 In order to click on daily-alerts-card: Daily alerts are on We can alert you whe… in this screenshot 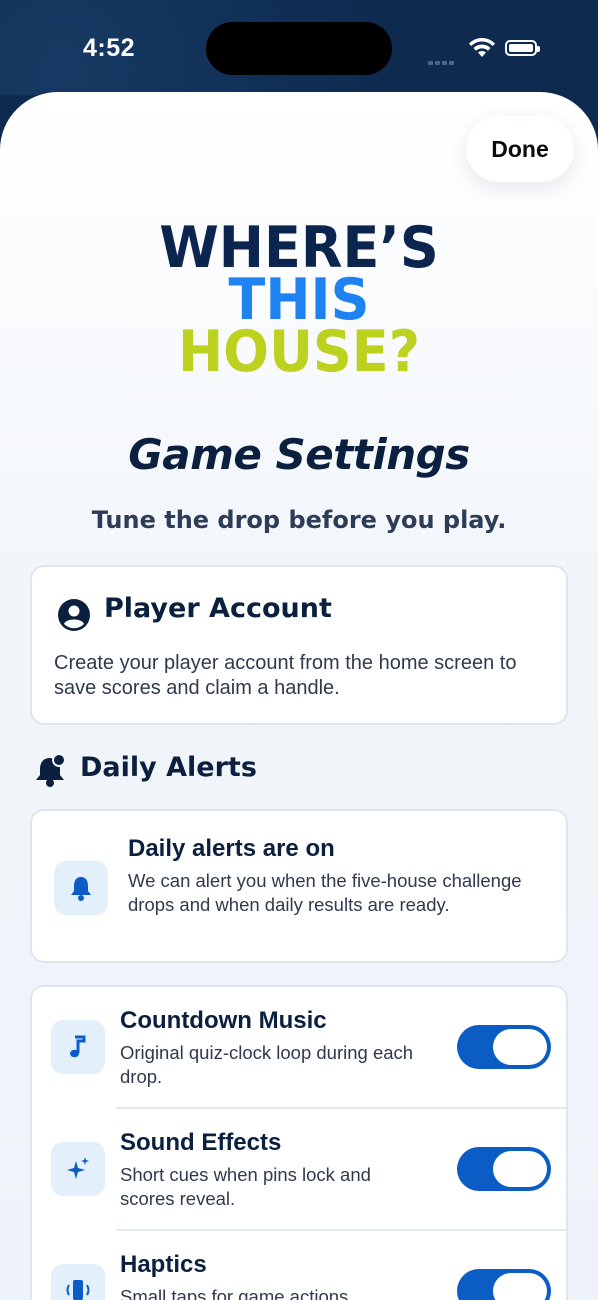, I will do `click(299, 886)`.